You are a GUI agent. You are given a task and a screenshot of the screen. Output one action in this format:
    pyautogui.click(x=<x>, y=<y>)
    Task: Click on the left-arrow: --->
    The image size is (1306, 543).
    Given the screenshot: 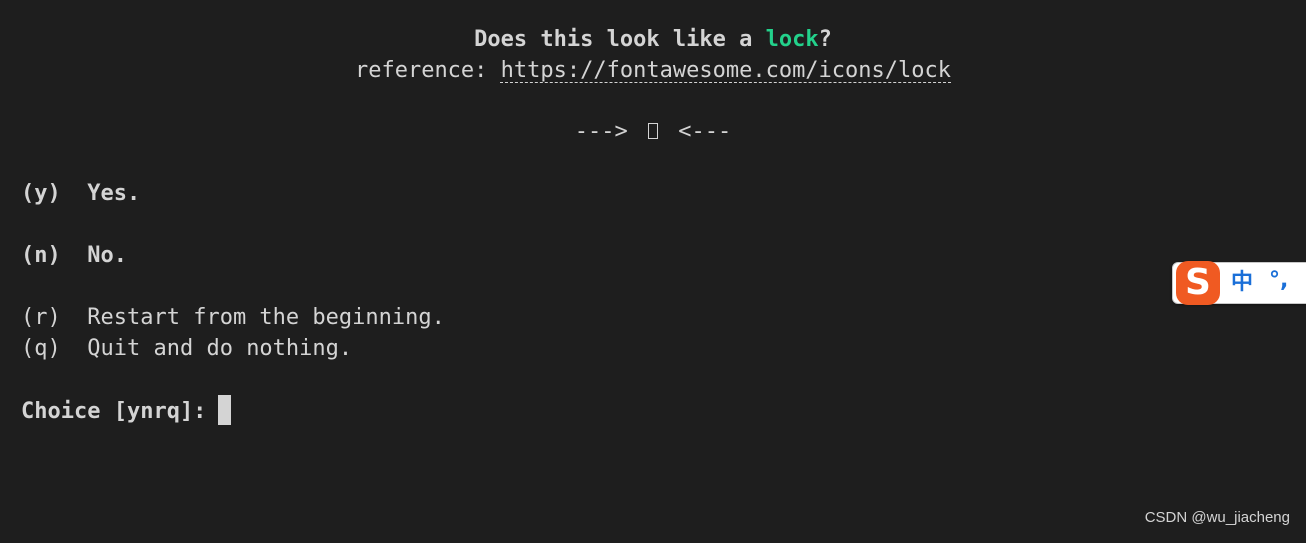 What is the action you would take?
    pyautogui.click(x=601, y=131)
    